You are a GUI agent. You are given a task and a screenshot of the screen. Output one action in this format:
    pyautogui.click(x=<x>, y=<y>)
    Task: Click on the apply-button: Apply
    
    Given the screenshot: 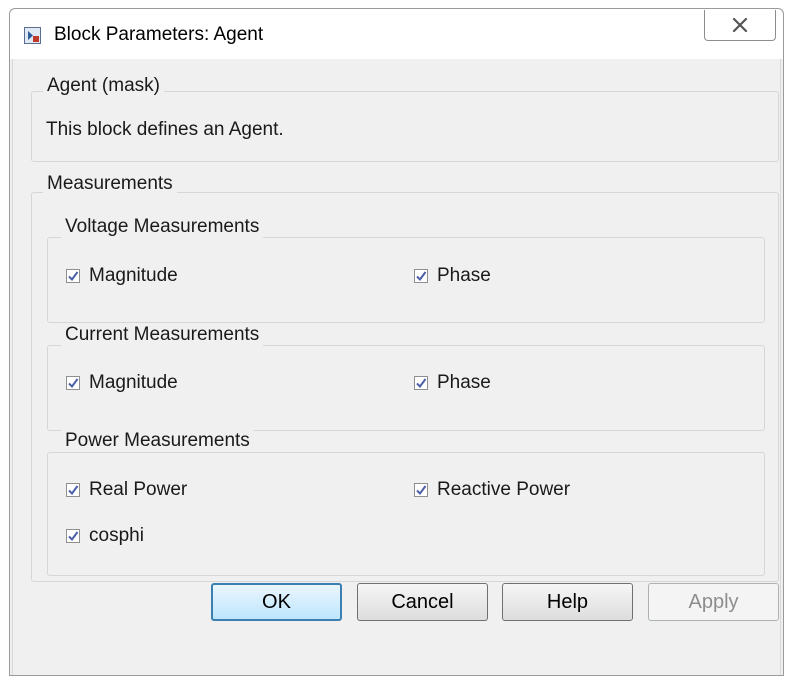 What is the action you would take?
    pyautogui.click(x=713, y=602)
    